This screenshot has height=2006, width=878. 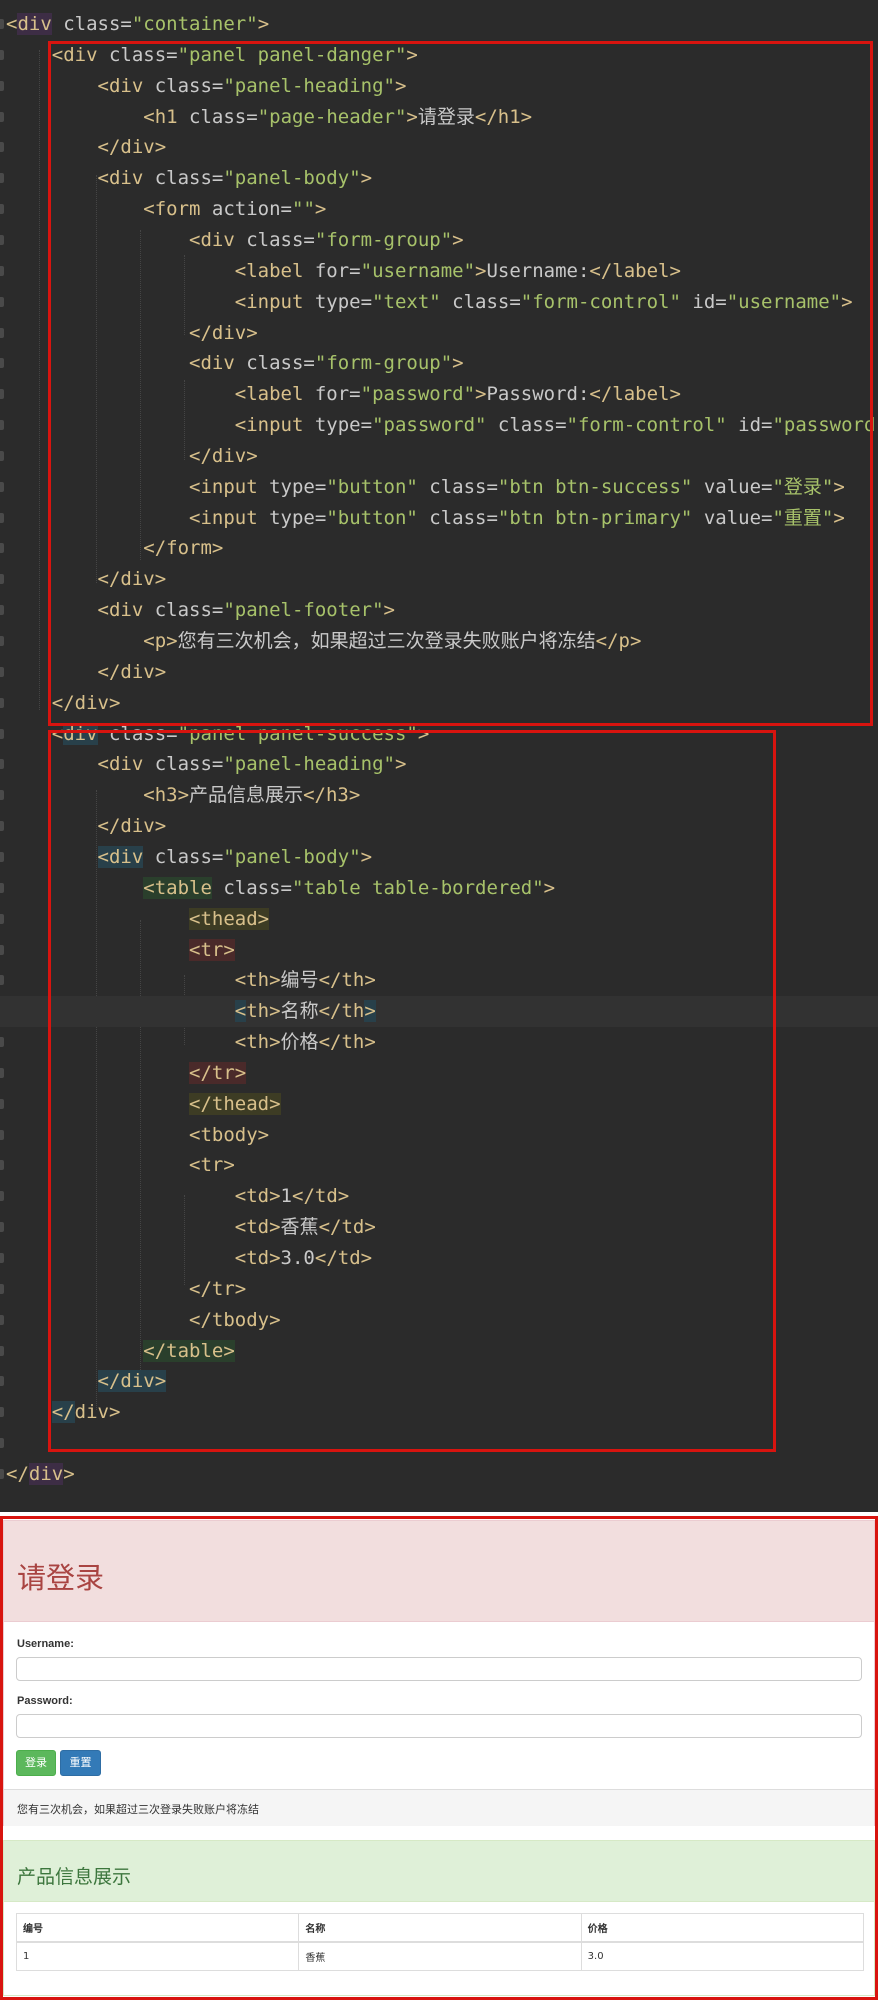 What do you see at coordinates (91, 24) in the screenshot?
I see `code-token: class=` at bounding box center [91, 24].